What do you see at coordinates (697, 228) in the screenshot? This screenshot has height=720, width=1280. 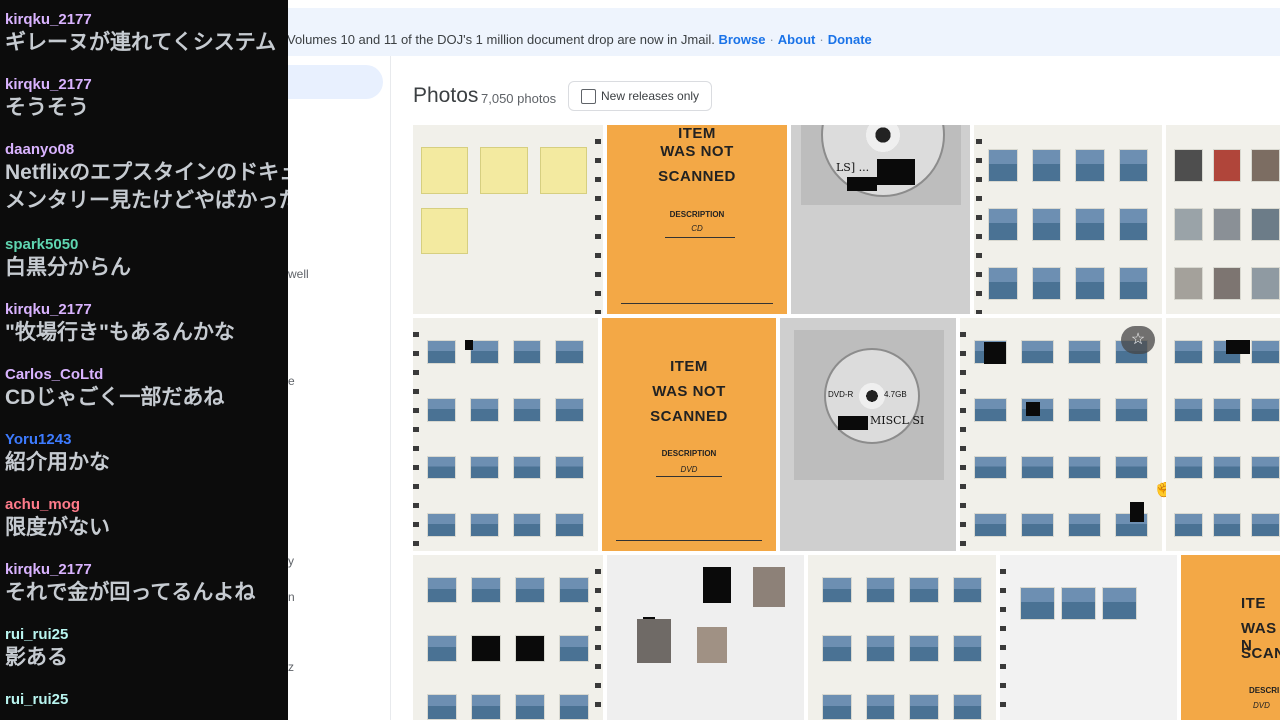 I see `card-handwriting: CD` at bounding box center [697, 228].